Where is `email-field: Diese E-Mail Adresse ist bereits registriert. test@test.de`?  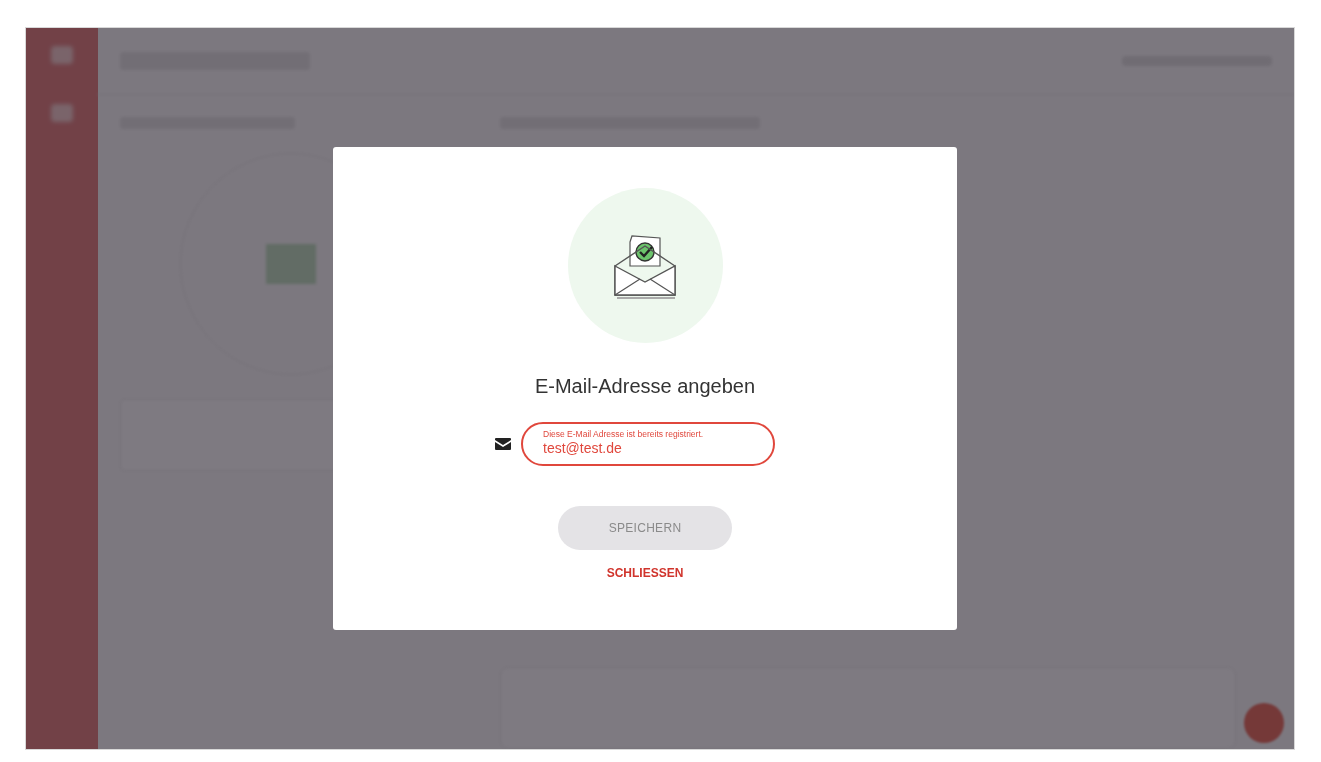 email-field: Diese E-Mail Adresse ist bereits registriert. test@test.de is located at coordinates (648, 444).